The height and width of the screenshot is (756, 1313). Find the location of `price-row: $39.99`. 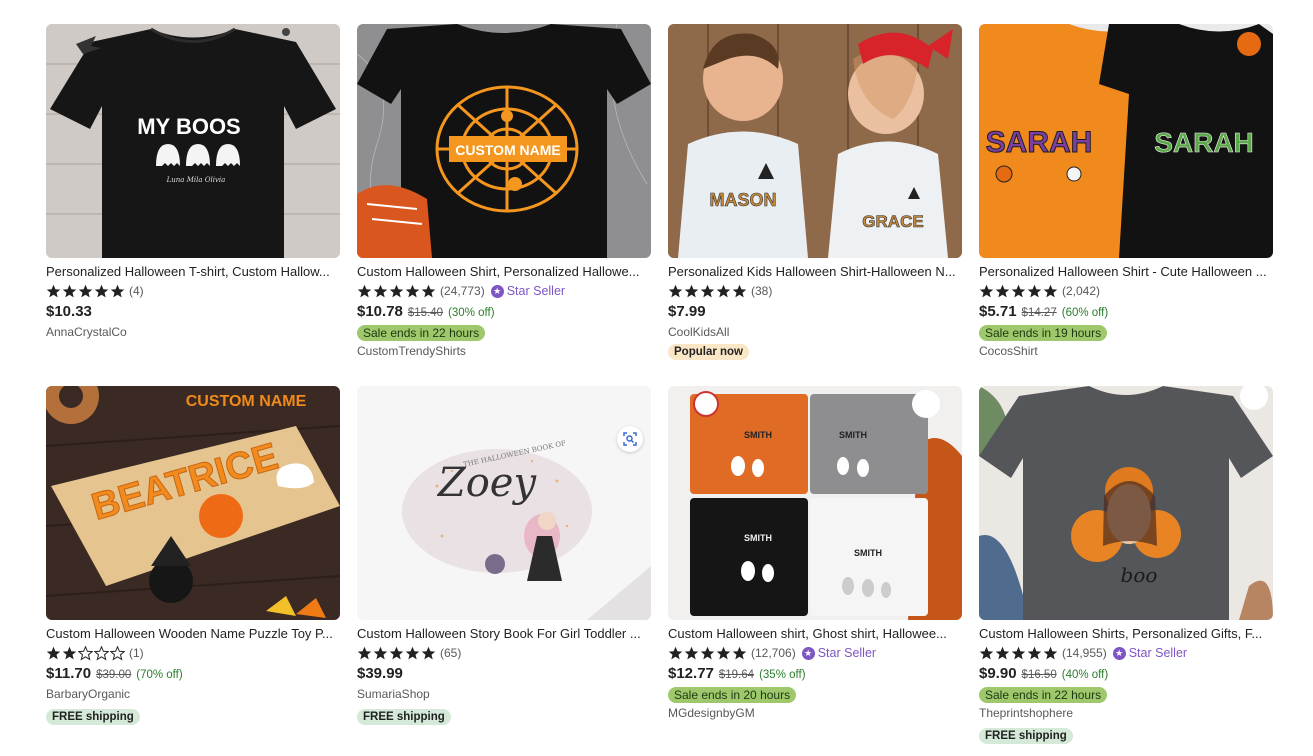

price-row: $39.99 is located at coordinates (504, 675).